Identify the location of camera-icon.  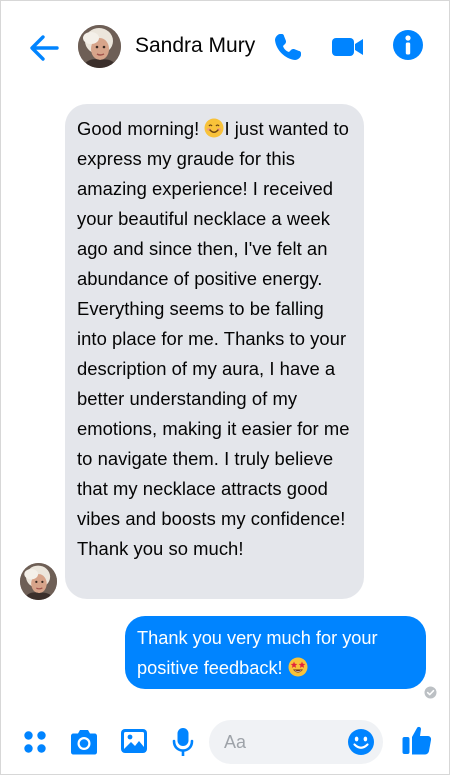
(84, 742).